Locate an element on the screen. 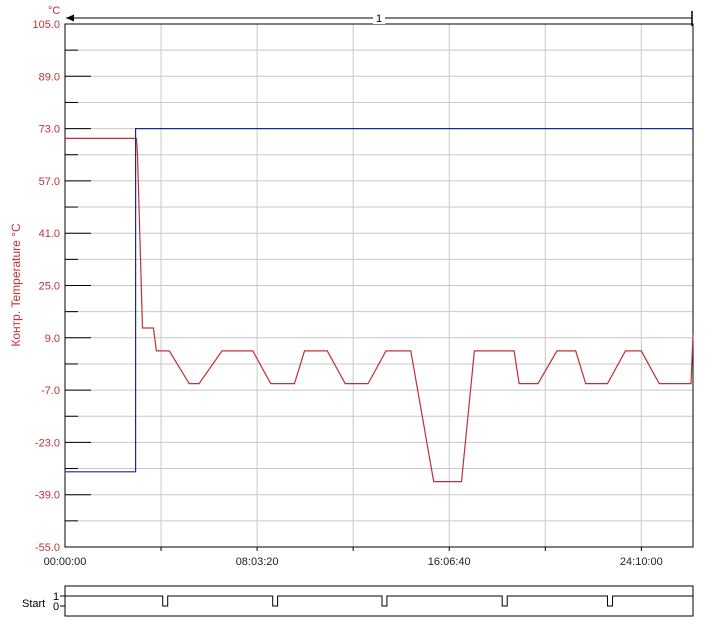 The width and height of the screenshot is (720, 631). x-tick-label: 24:10:00 is located at coordinates (641, 562).